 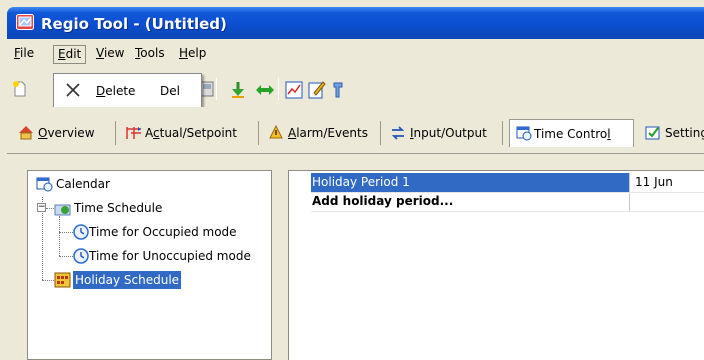 I want to click on schedule-group-icon, so click(x=62, y=210).